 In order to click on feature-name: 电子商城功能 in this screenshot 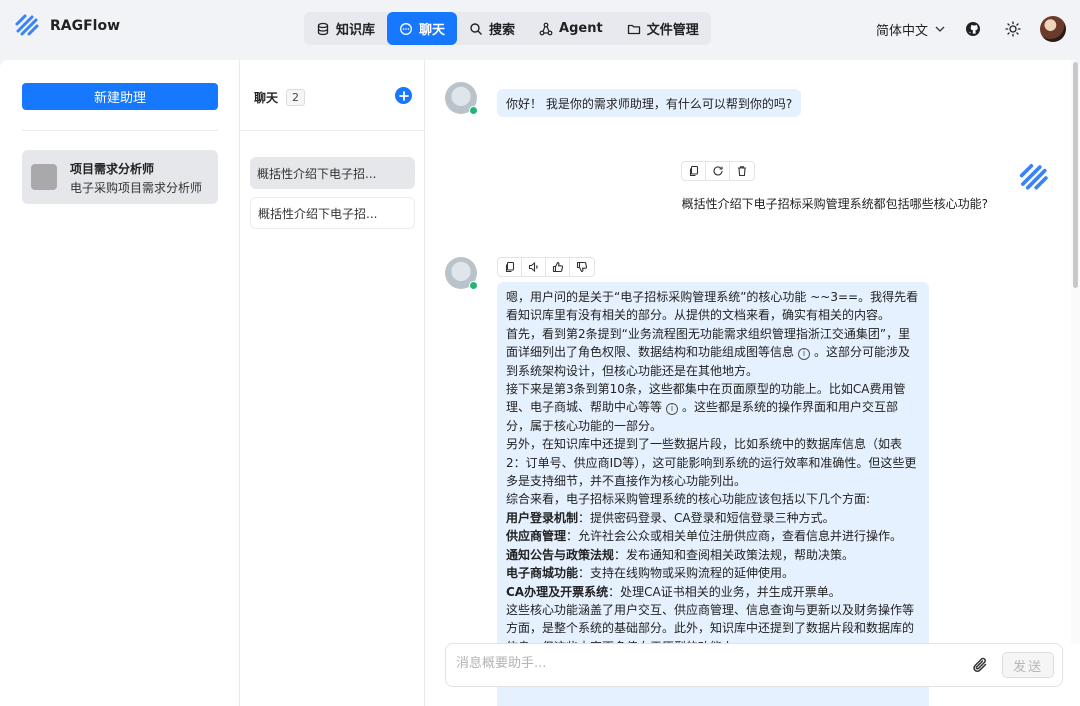, I will do `click(542, 573)`.